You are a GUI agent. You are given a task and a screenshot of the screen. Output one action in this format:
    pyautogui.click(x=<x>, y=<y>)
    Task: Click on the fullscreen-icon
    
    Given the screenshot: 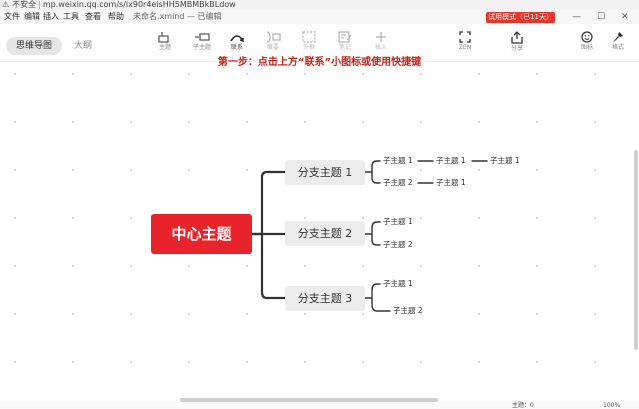 What is the action you would take?
    pyautogui.click(x=465, y=37)
    